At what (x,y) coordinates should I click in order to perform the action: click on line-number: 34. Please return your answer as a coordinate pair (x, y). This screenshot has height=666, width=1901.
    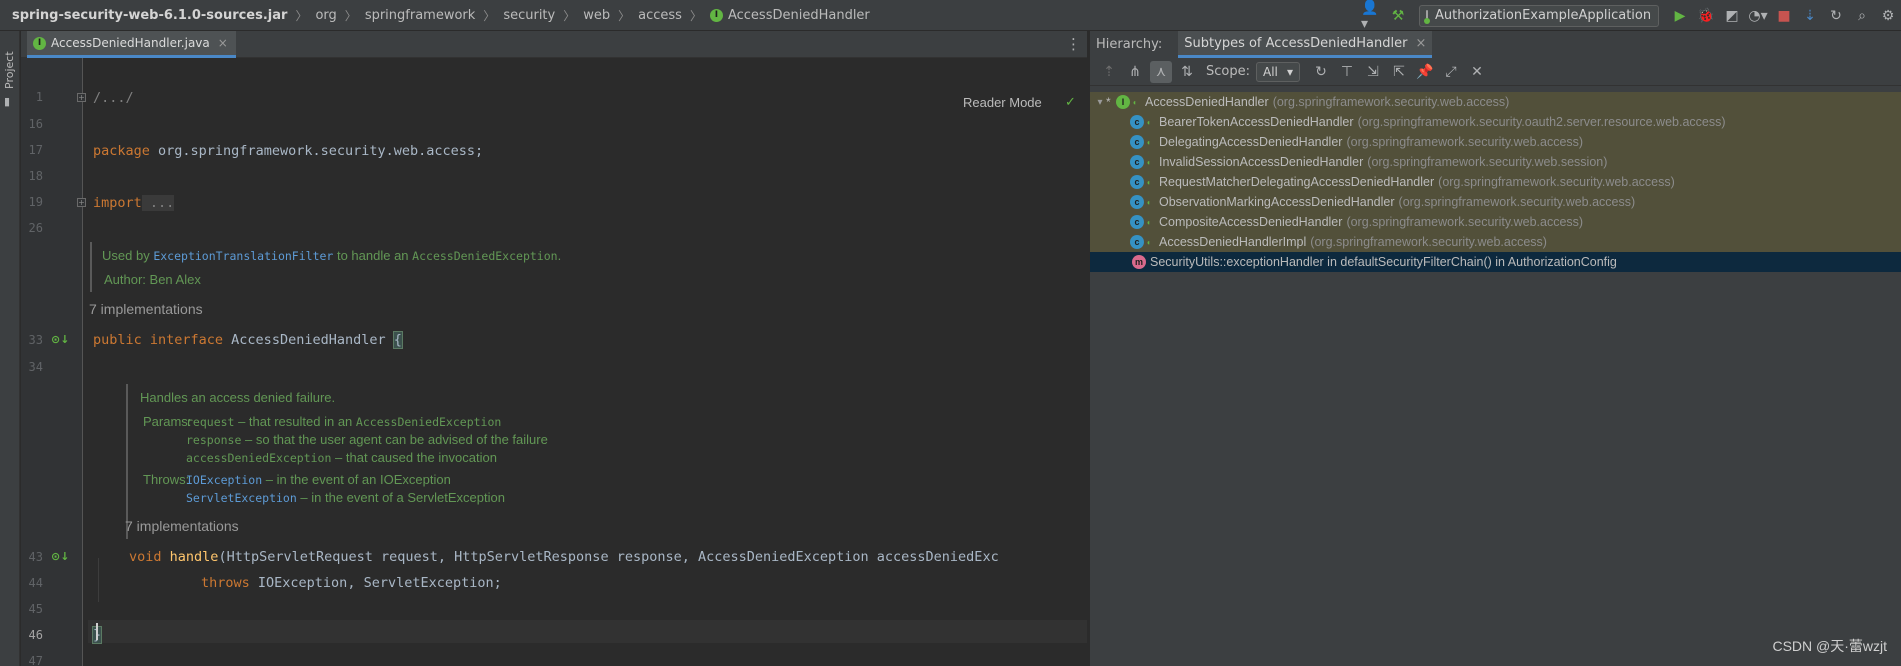
    Looking at the image, I should click on (35, 367).